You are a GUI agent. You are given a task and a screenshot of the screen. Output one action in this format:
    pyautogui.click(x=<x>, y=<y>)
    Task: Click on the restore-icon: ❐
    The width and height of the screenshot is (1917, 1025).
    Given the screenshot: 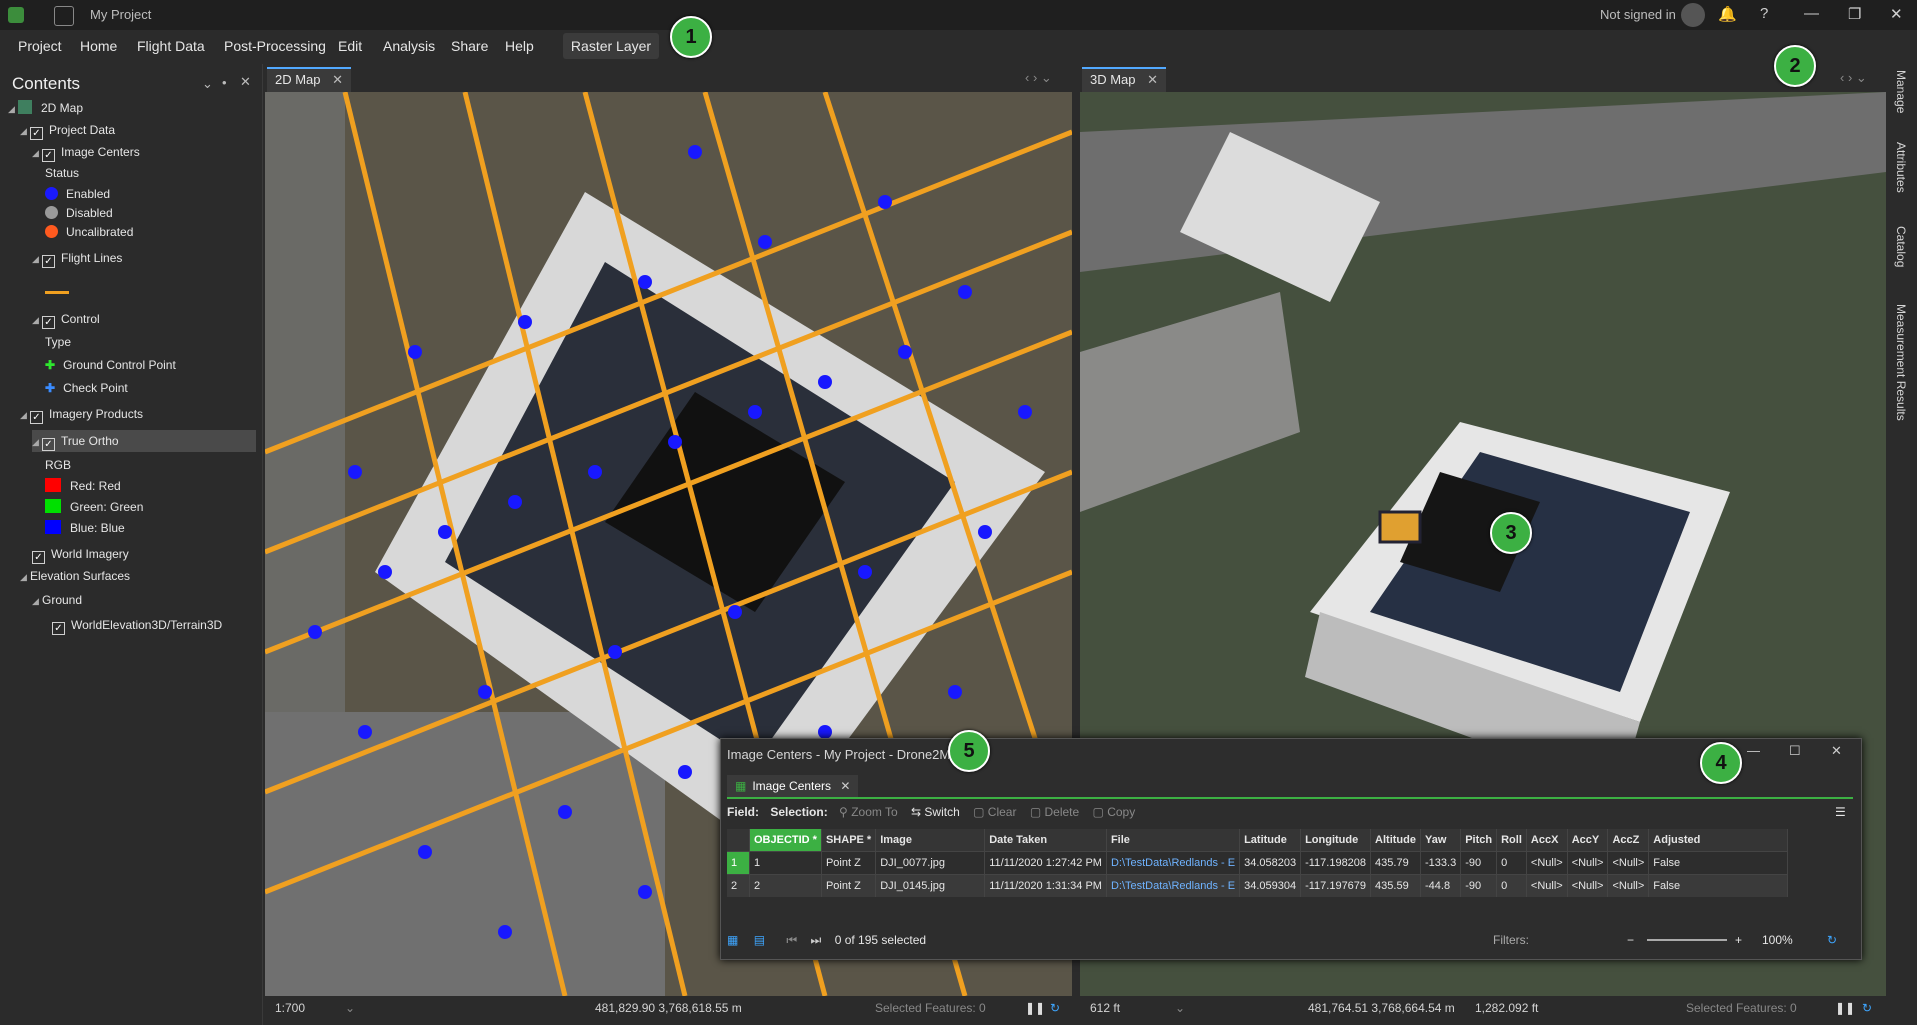 What is the action you would take?
    pyautogui.click(x=1854, y=14)
    